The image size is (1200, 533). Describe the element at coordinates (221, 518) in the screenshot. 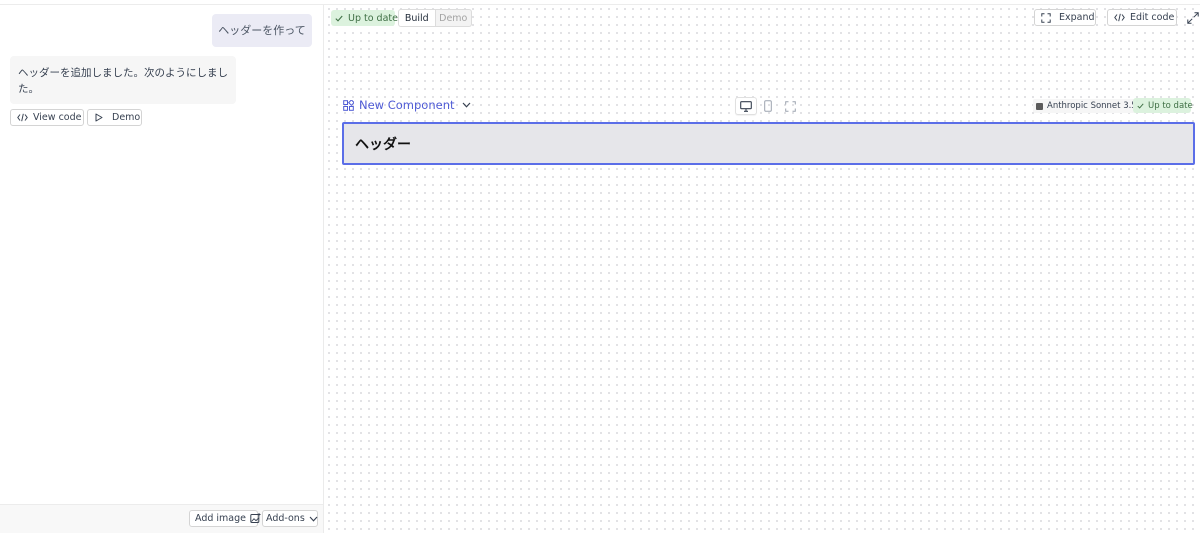

I see `add-image-label: Add image` at that location.